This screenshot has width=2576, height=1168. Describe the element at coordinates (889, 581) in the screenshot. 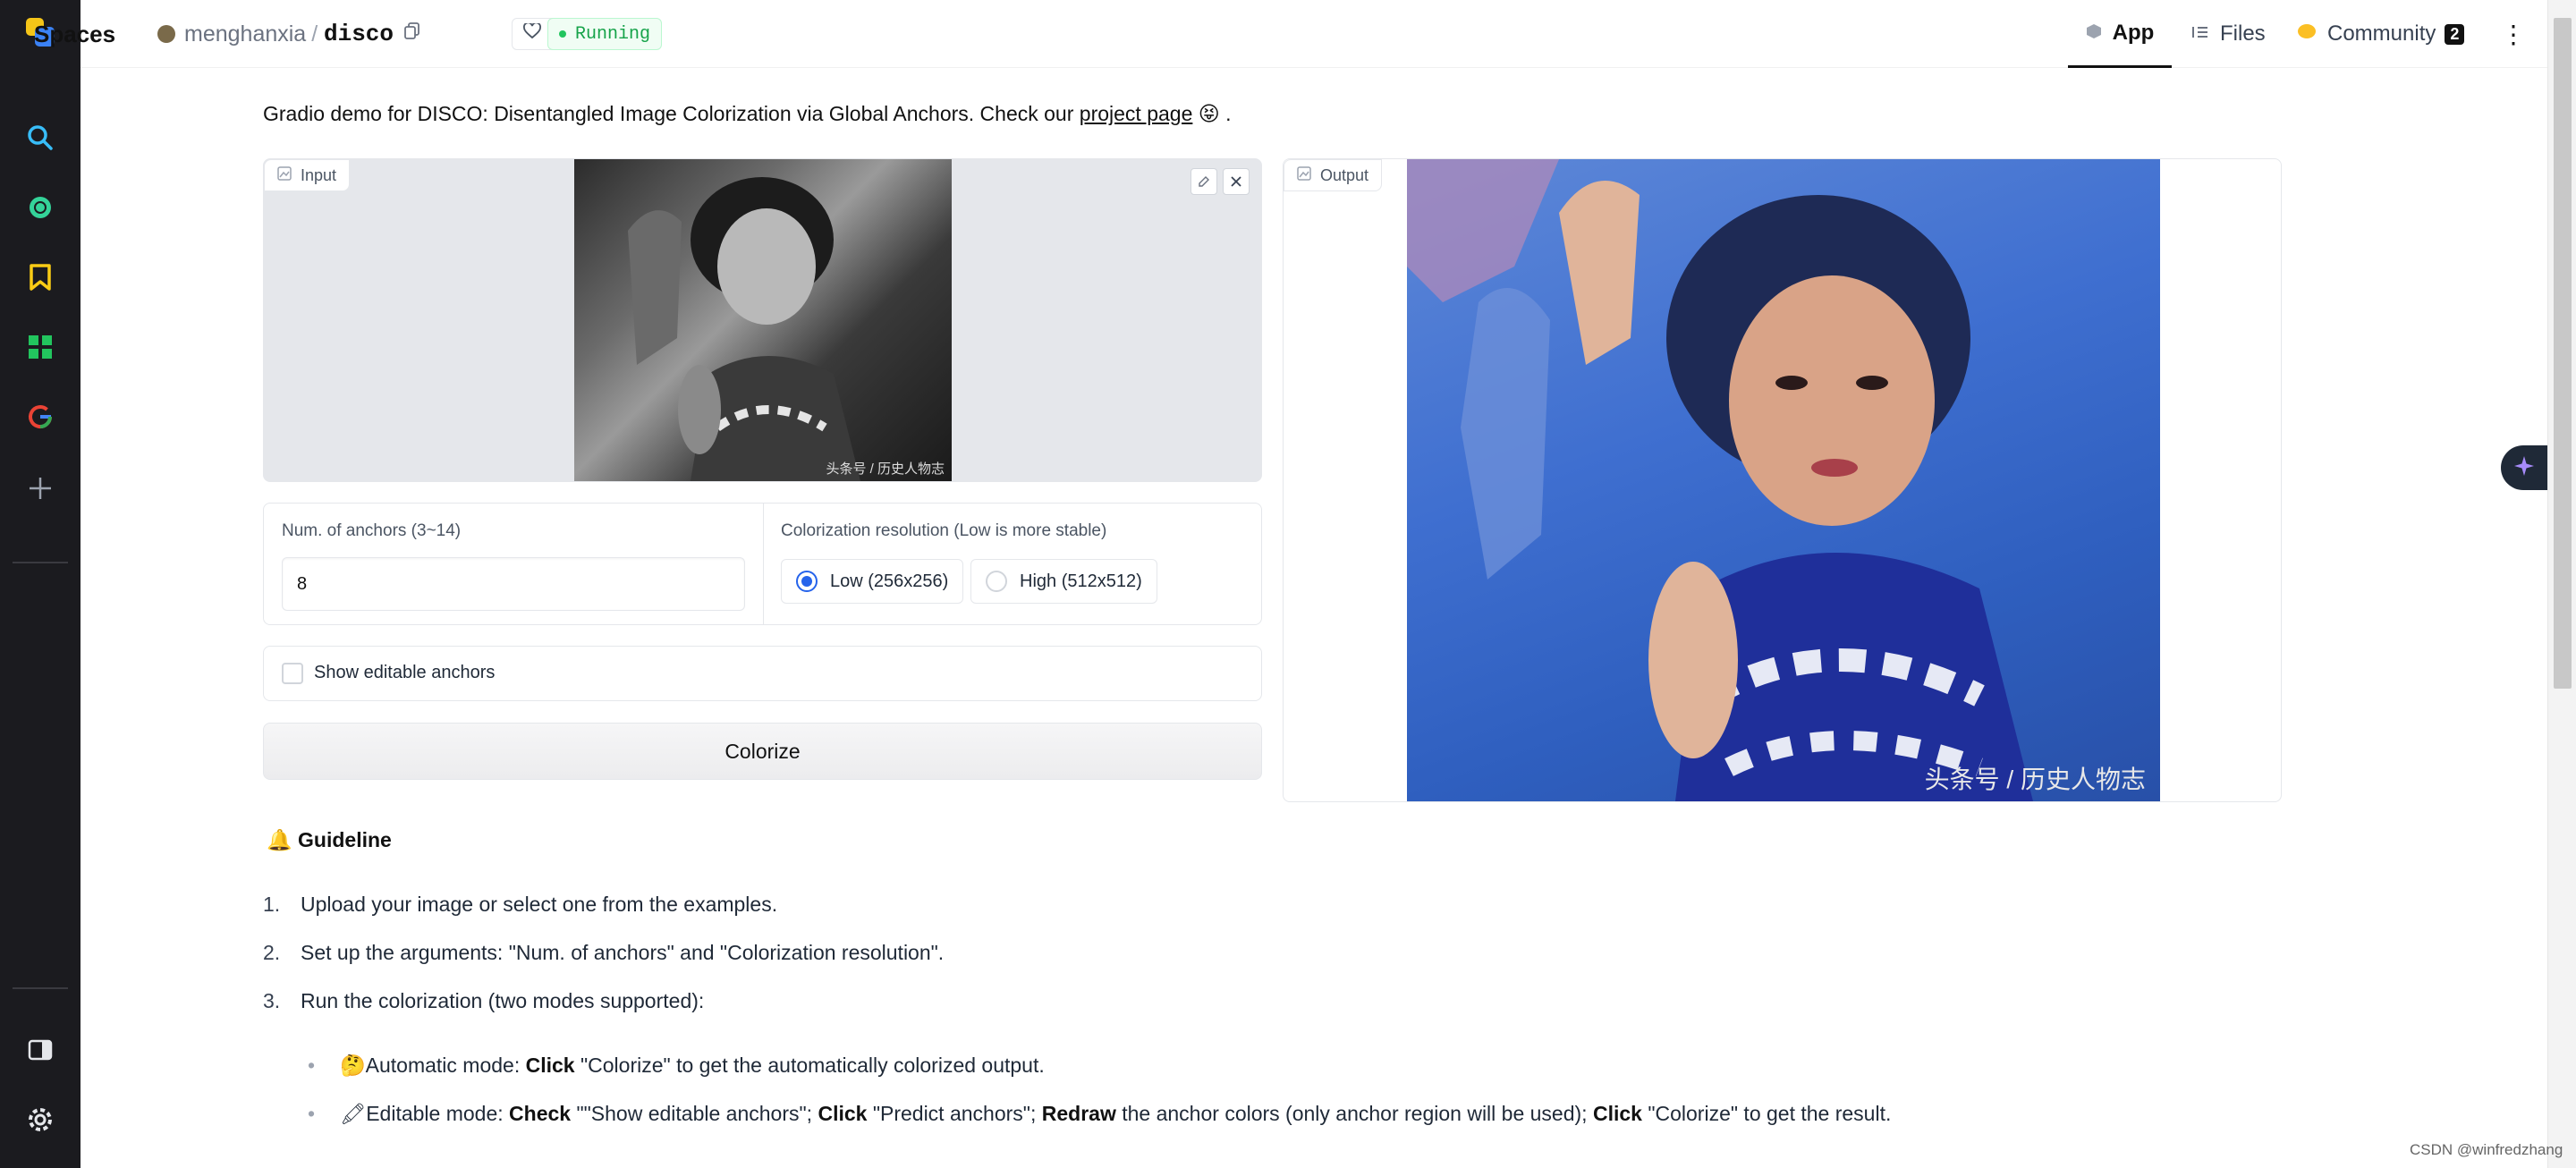

I see `resolution-low-label: Low (256x256)` at that location.